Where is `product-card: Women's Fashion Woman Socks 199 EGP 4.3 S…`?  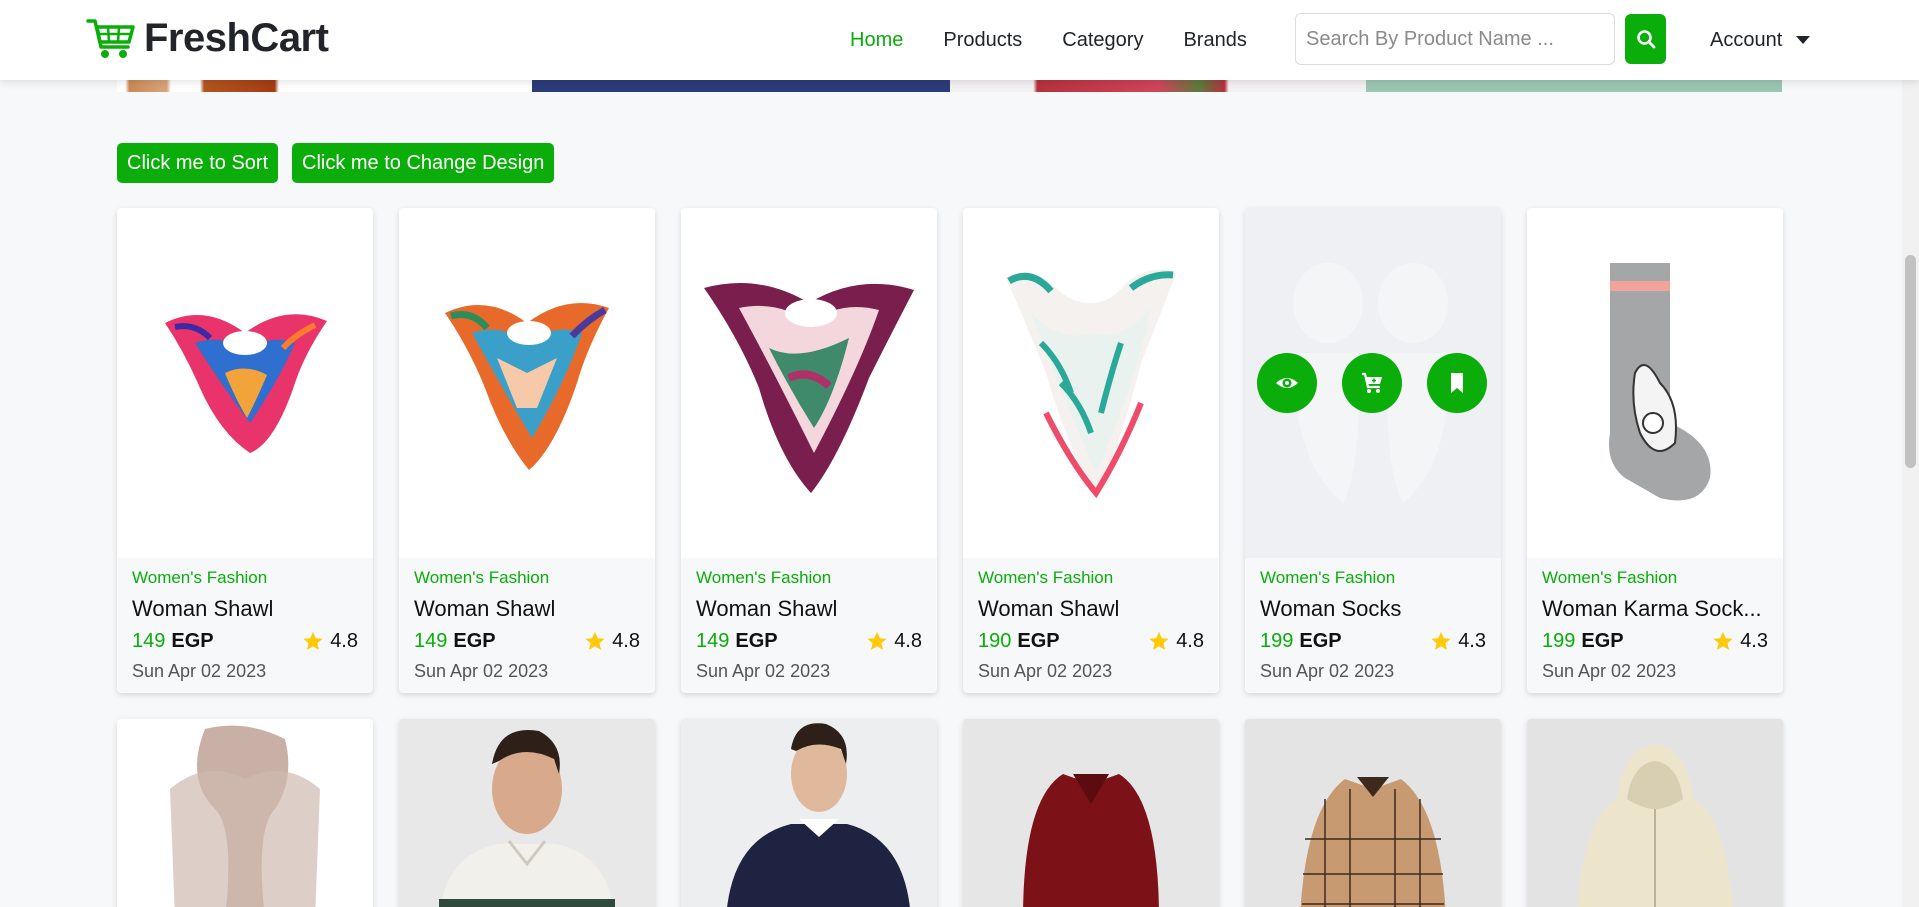
product-card: Women's Fashion Woman Socks 199 EGP 4.3 S… is located at coordinates (1373, 450).